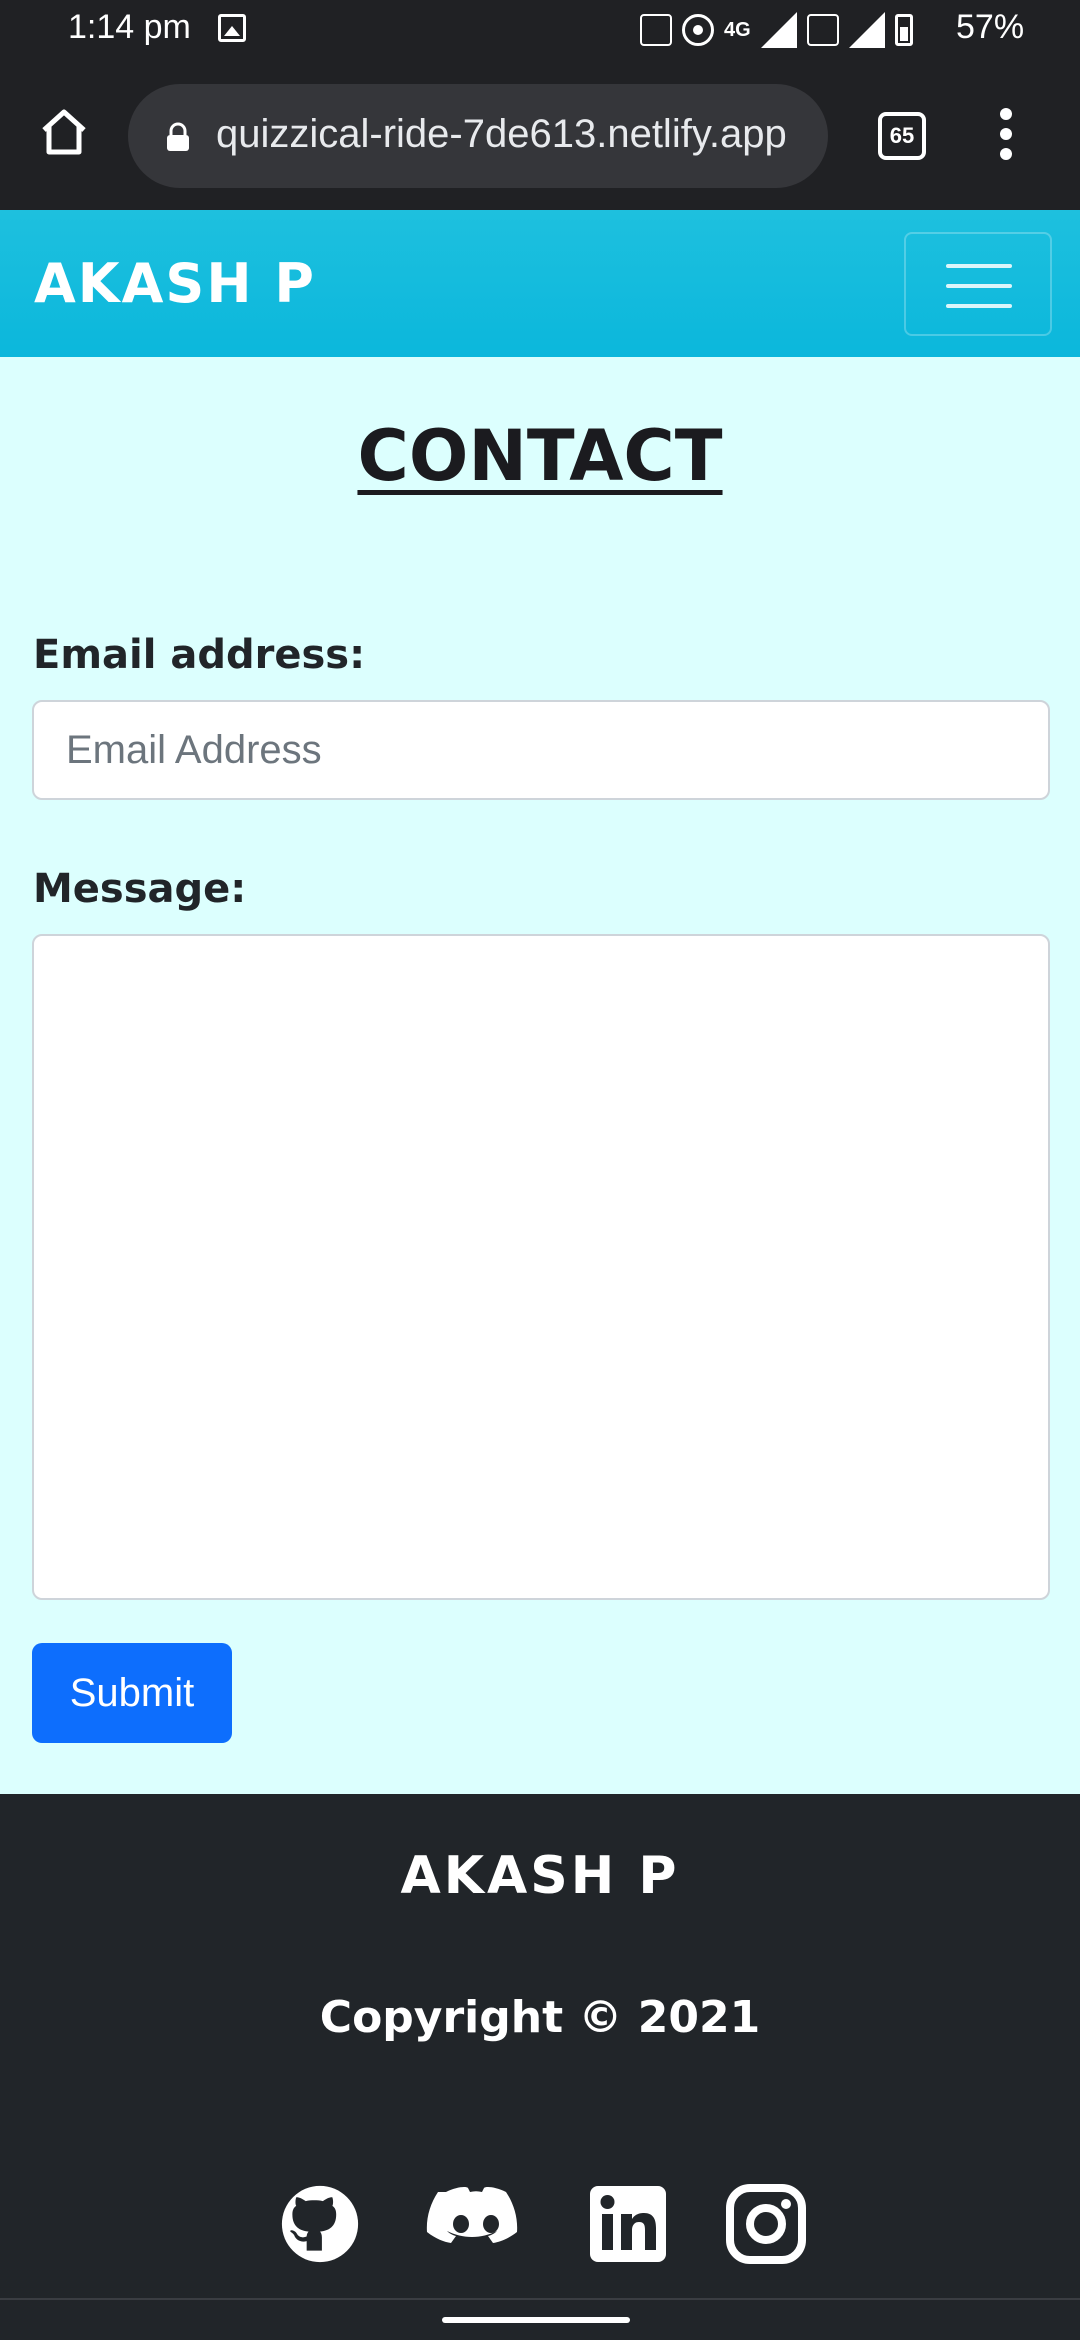 The height and width of the screenshot is (2340, 1080). Describe the element at coordinates (175, 283) in the screenshot. I see `navbar-brand: AKASH P` at that location.